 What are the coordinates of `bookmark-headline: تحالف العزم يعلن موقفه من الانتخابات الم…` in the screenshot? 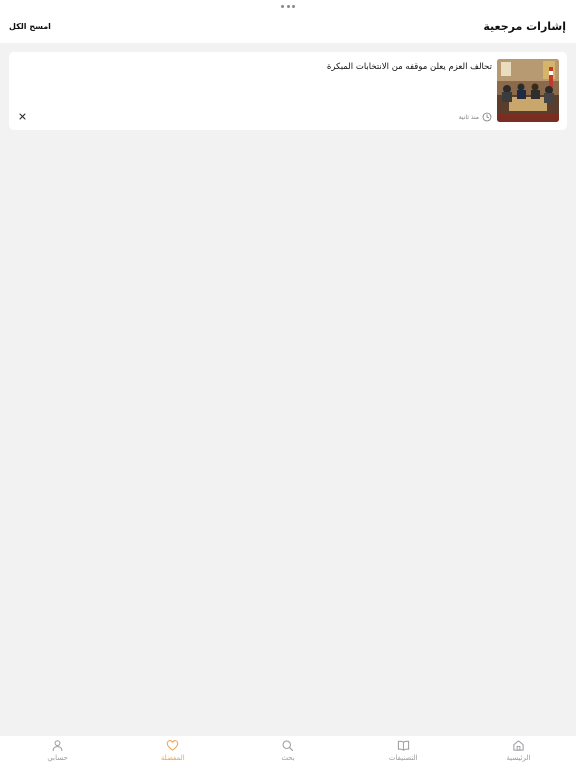 It's located at (292, 67).